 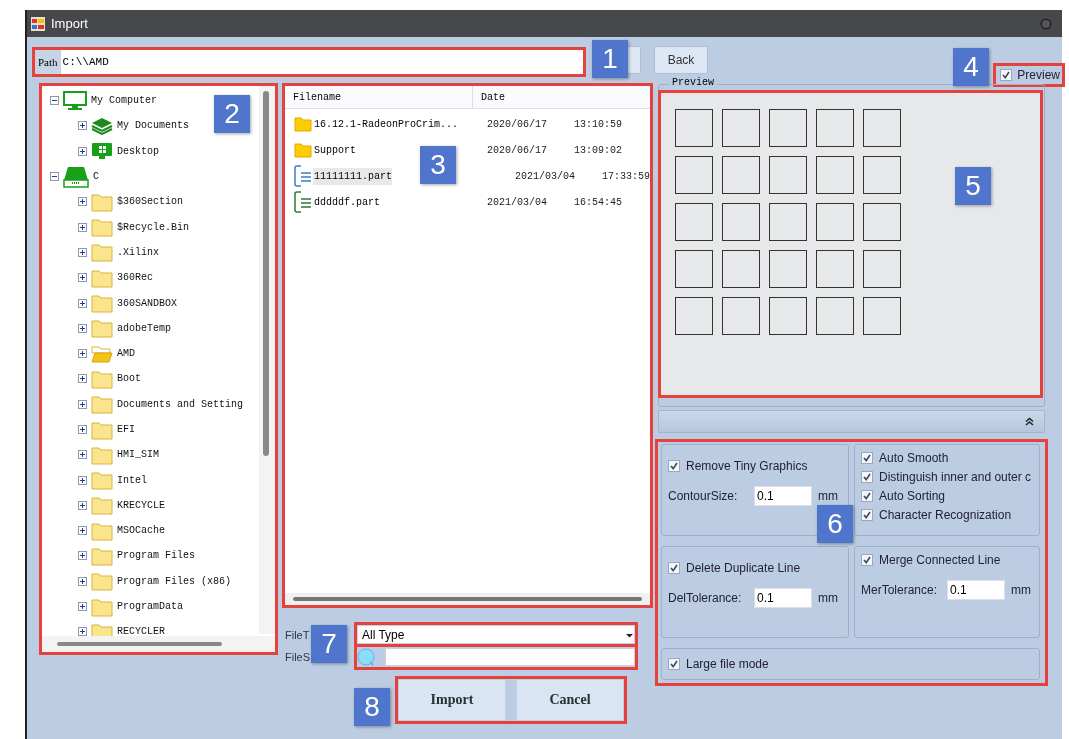 What do you see at coordinates (153, 126) in the screenshot?
I see `tree-item: My Documents` at bounding box center [153, 126].